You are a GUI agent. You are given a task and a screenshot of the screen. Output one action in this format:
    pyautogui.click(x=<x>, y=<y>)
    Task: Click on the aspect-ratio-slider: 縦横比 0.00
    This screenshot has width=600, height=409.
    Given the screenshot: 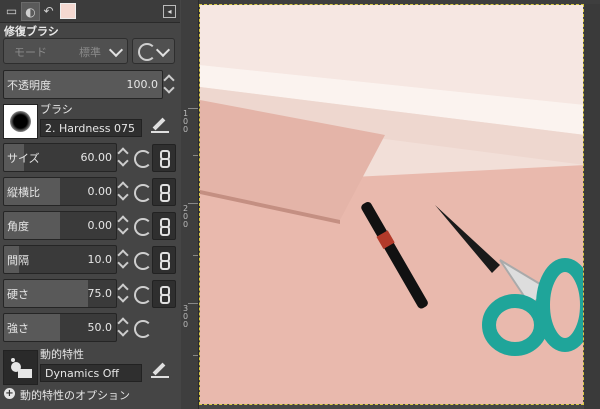 What is the action you would take?
    pyautogui.click(x=60, y=191)
    